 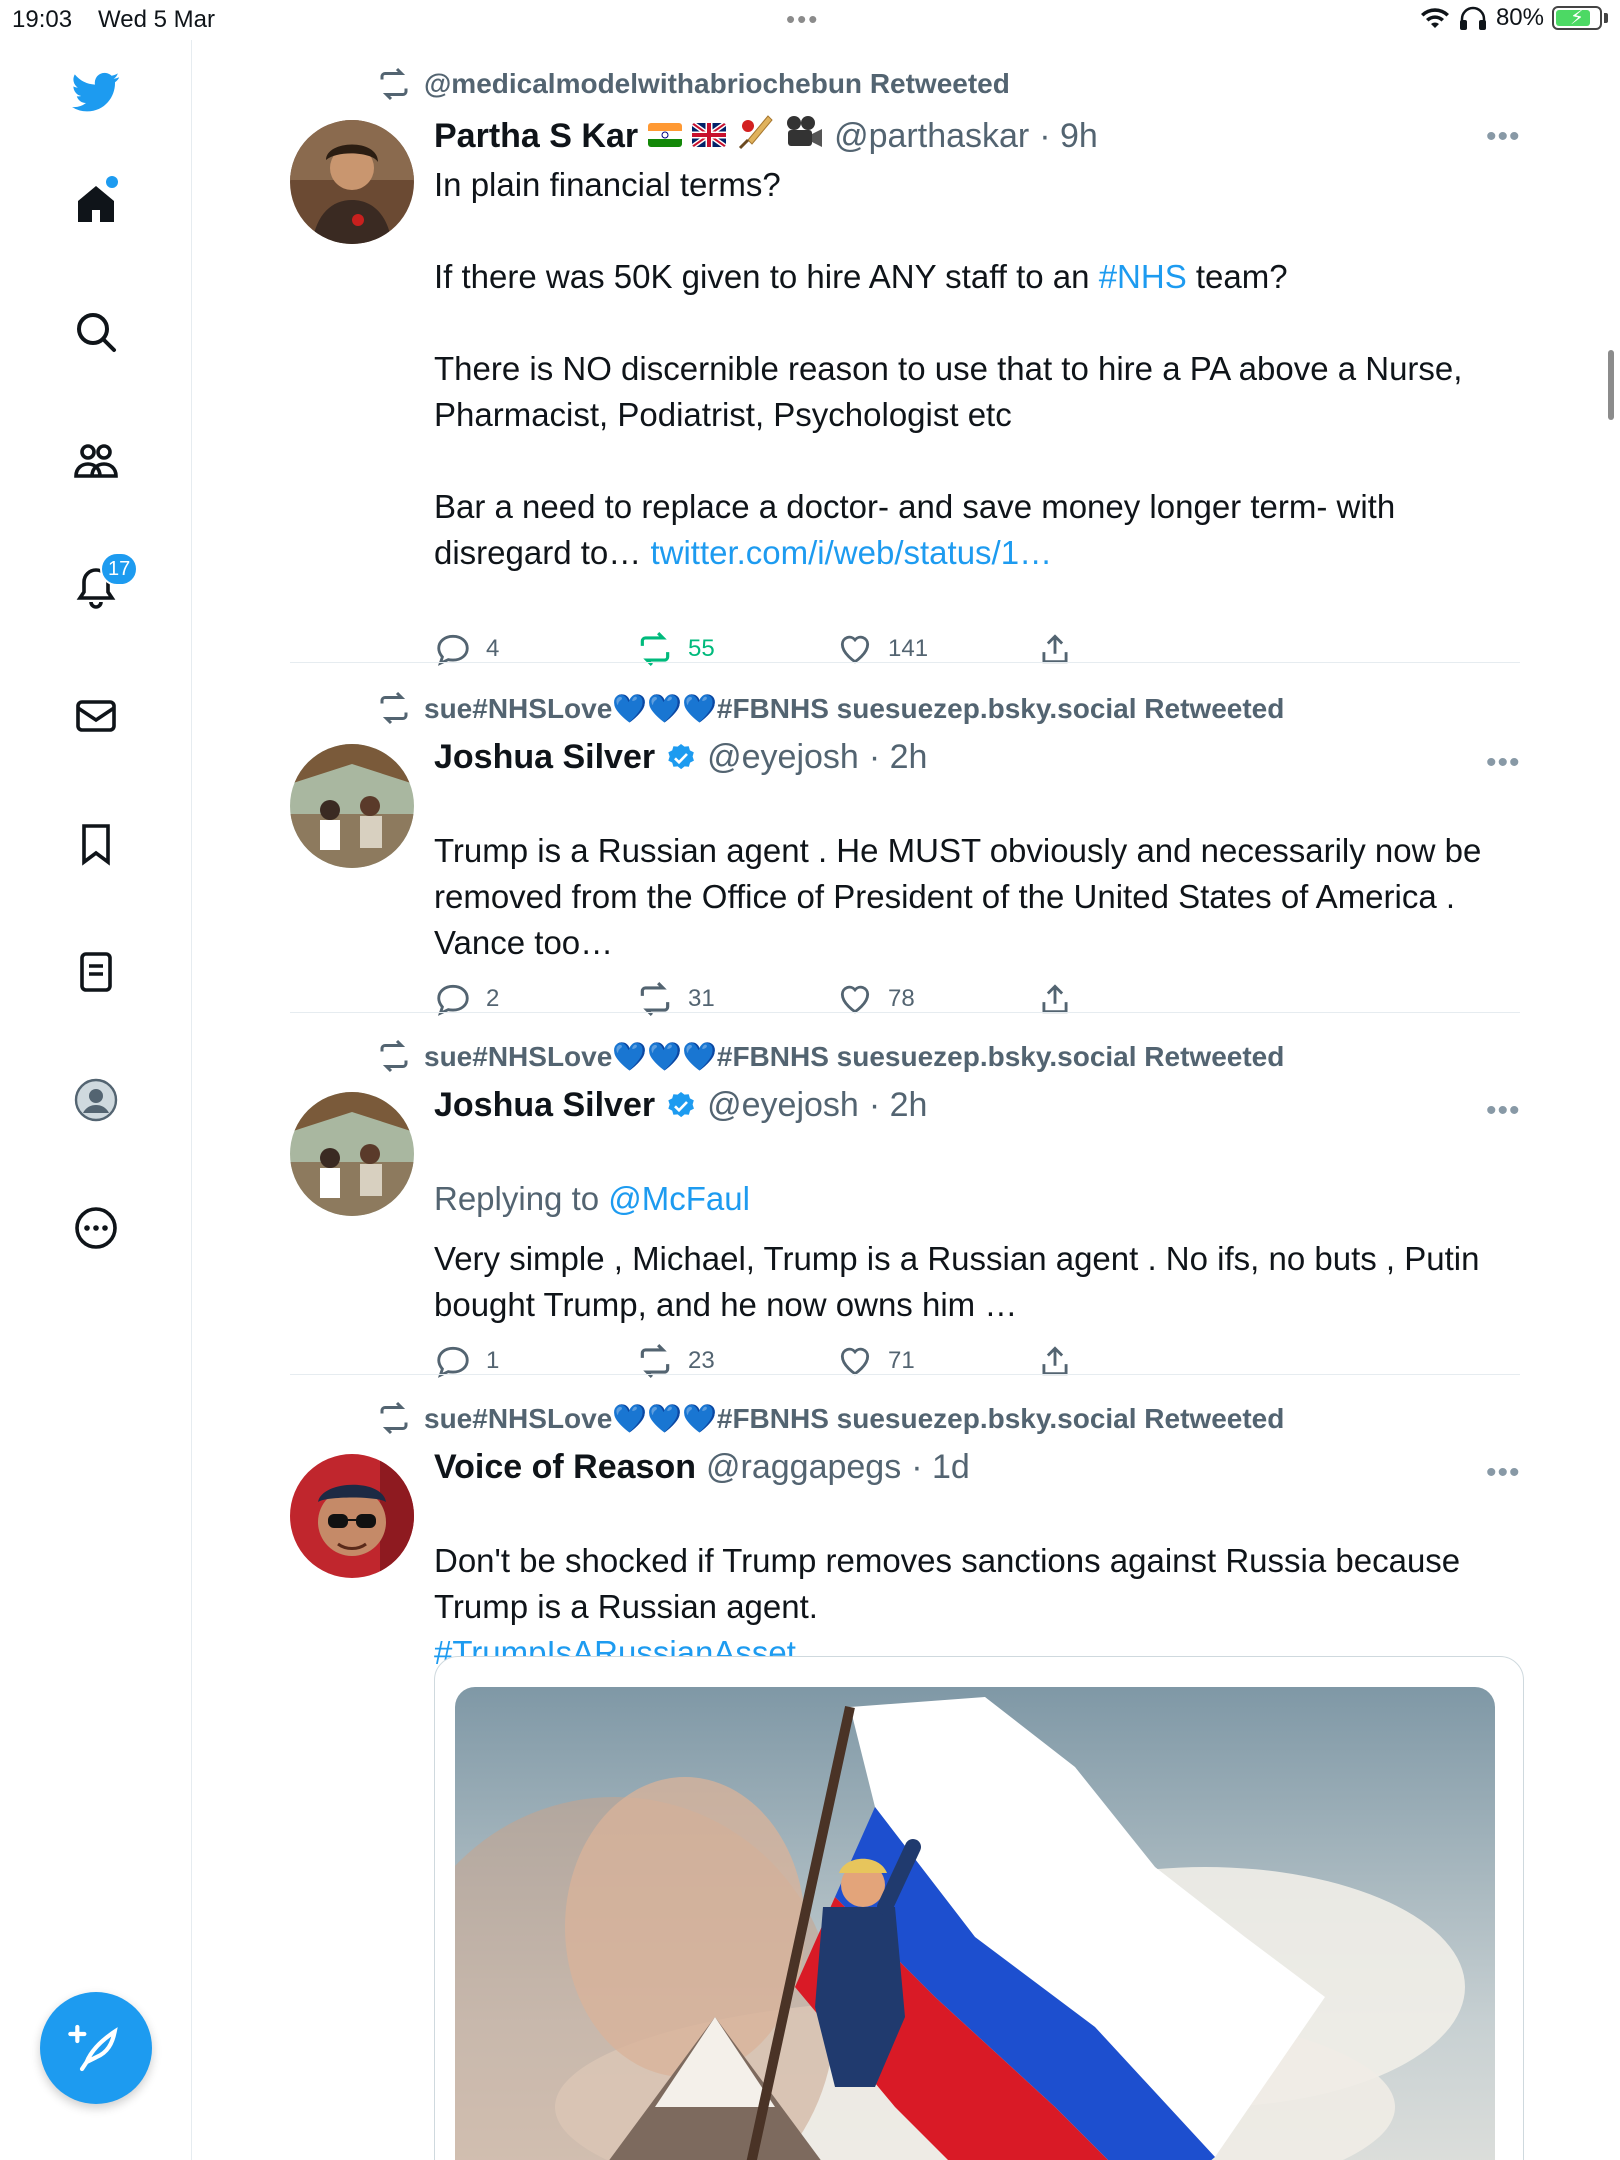 What do you see at coordinates (493, 648) in the screenshot?
I see `reply-count: 4` at bounding box center [493, 648].